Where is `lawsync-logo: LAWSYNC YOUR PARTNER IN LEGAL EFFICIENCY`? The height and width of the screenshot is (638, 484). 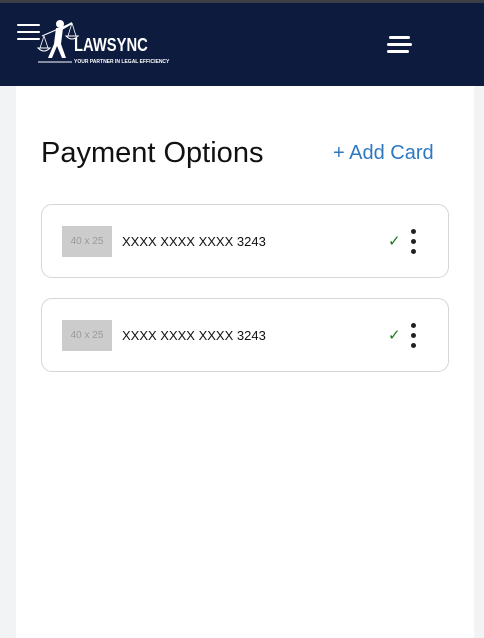 lawsync-logo: LAWSYNC YOUR PARTNER IN LEGAL EFFICIENCY is located at coordinates (102, 44).